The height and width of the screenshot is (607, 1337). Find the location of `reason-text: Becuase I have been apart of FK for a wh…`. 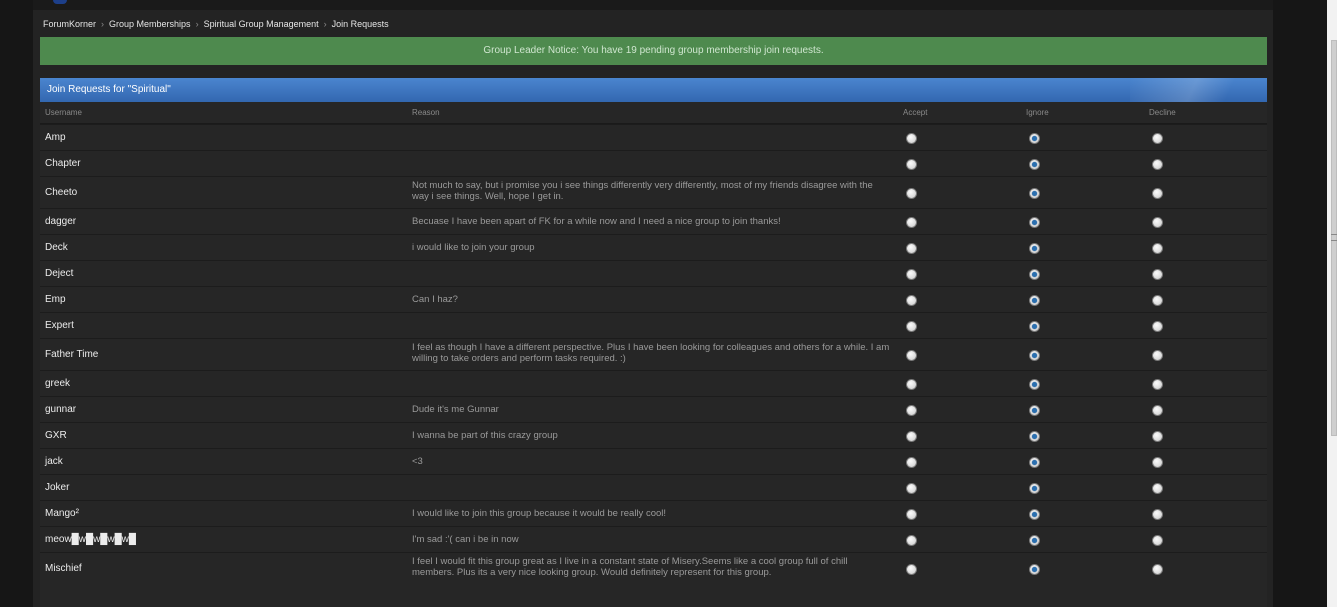

reason-text: Becuase I have been apart of FK for a wh… is located at coordinates (596, 221).